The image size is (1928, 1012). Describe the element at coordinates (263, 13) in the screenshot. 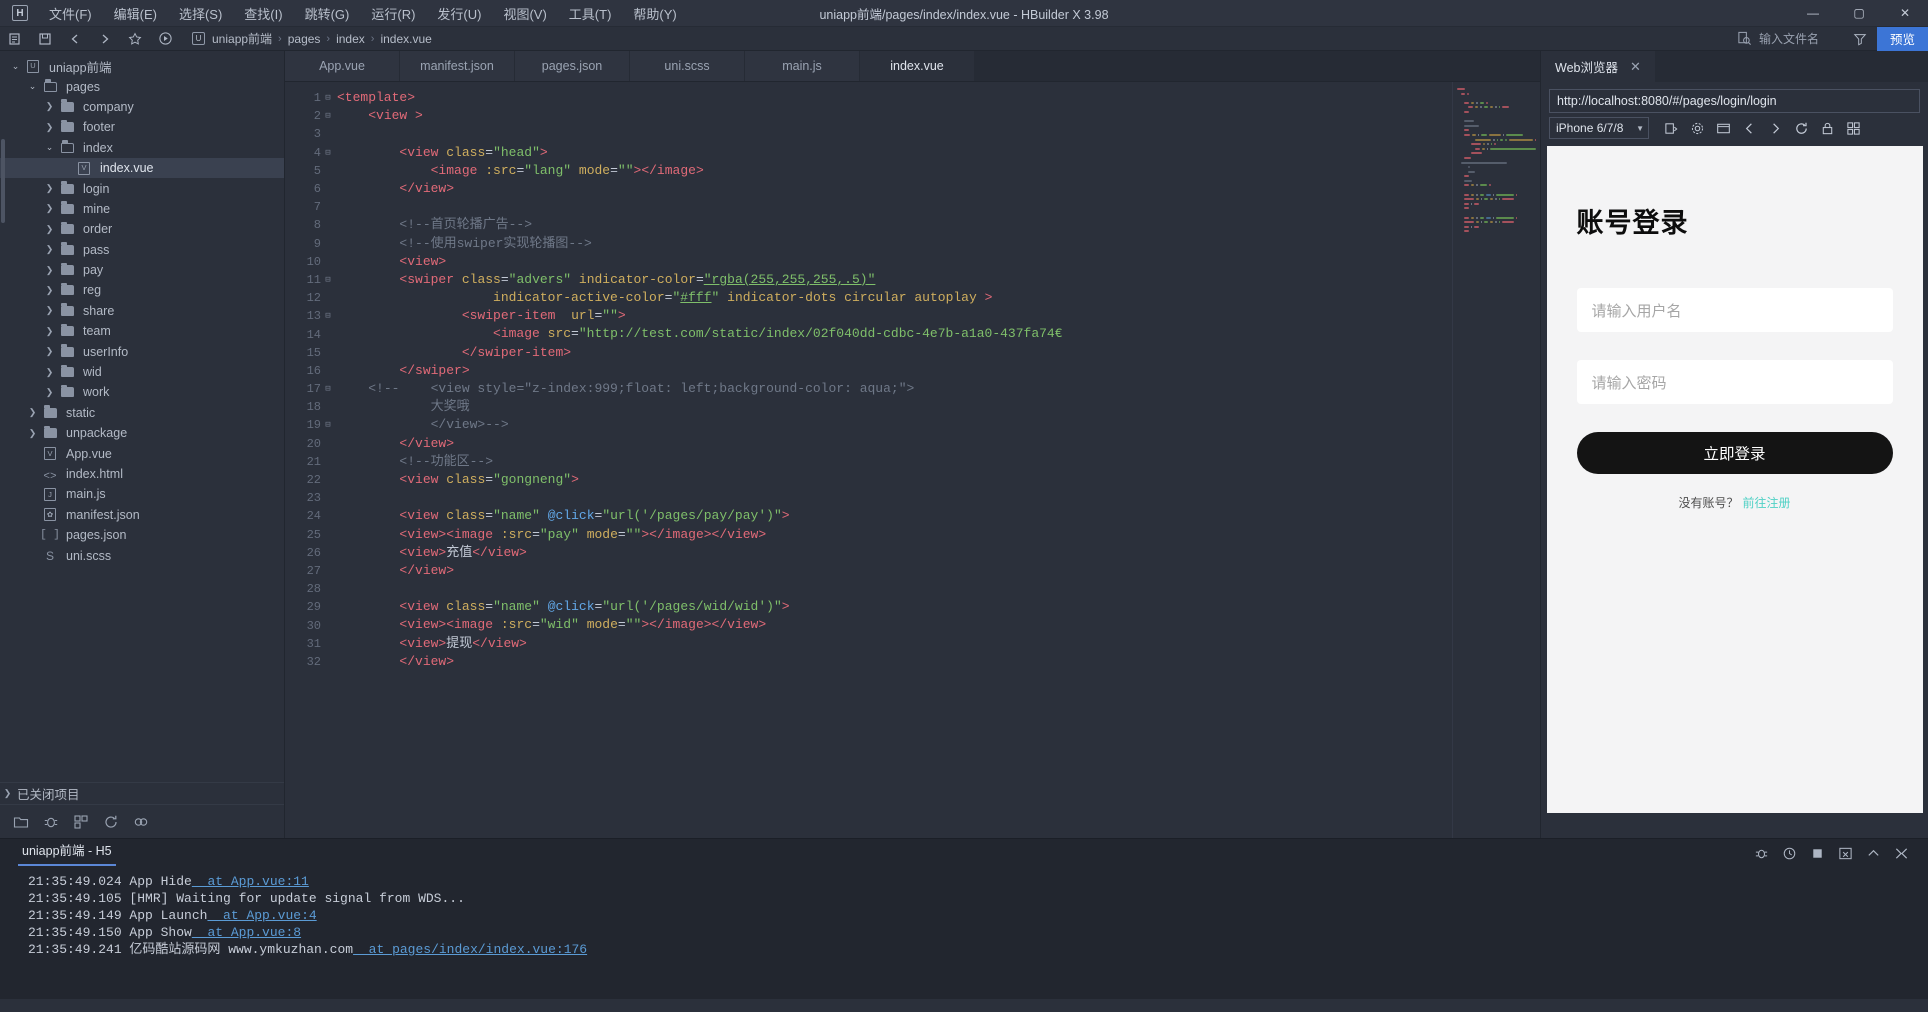

I see `menu-find: 查找(I)` at that location.